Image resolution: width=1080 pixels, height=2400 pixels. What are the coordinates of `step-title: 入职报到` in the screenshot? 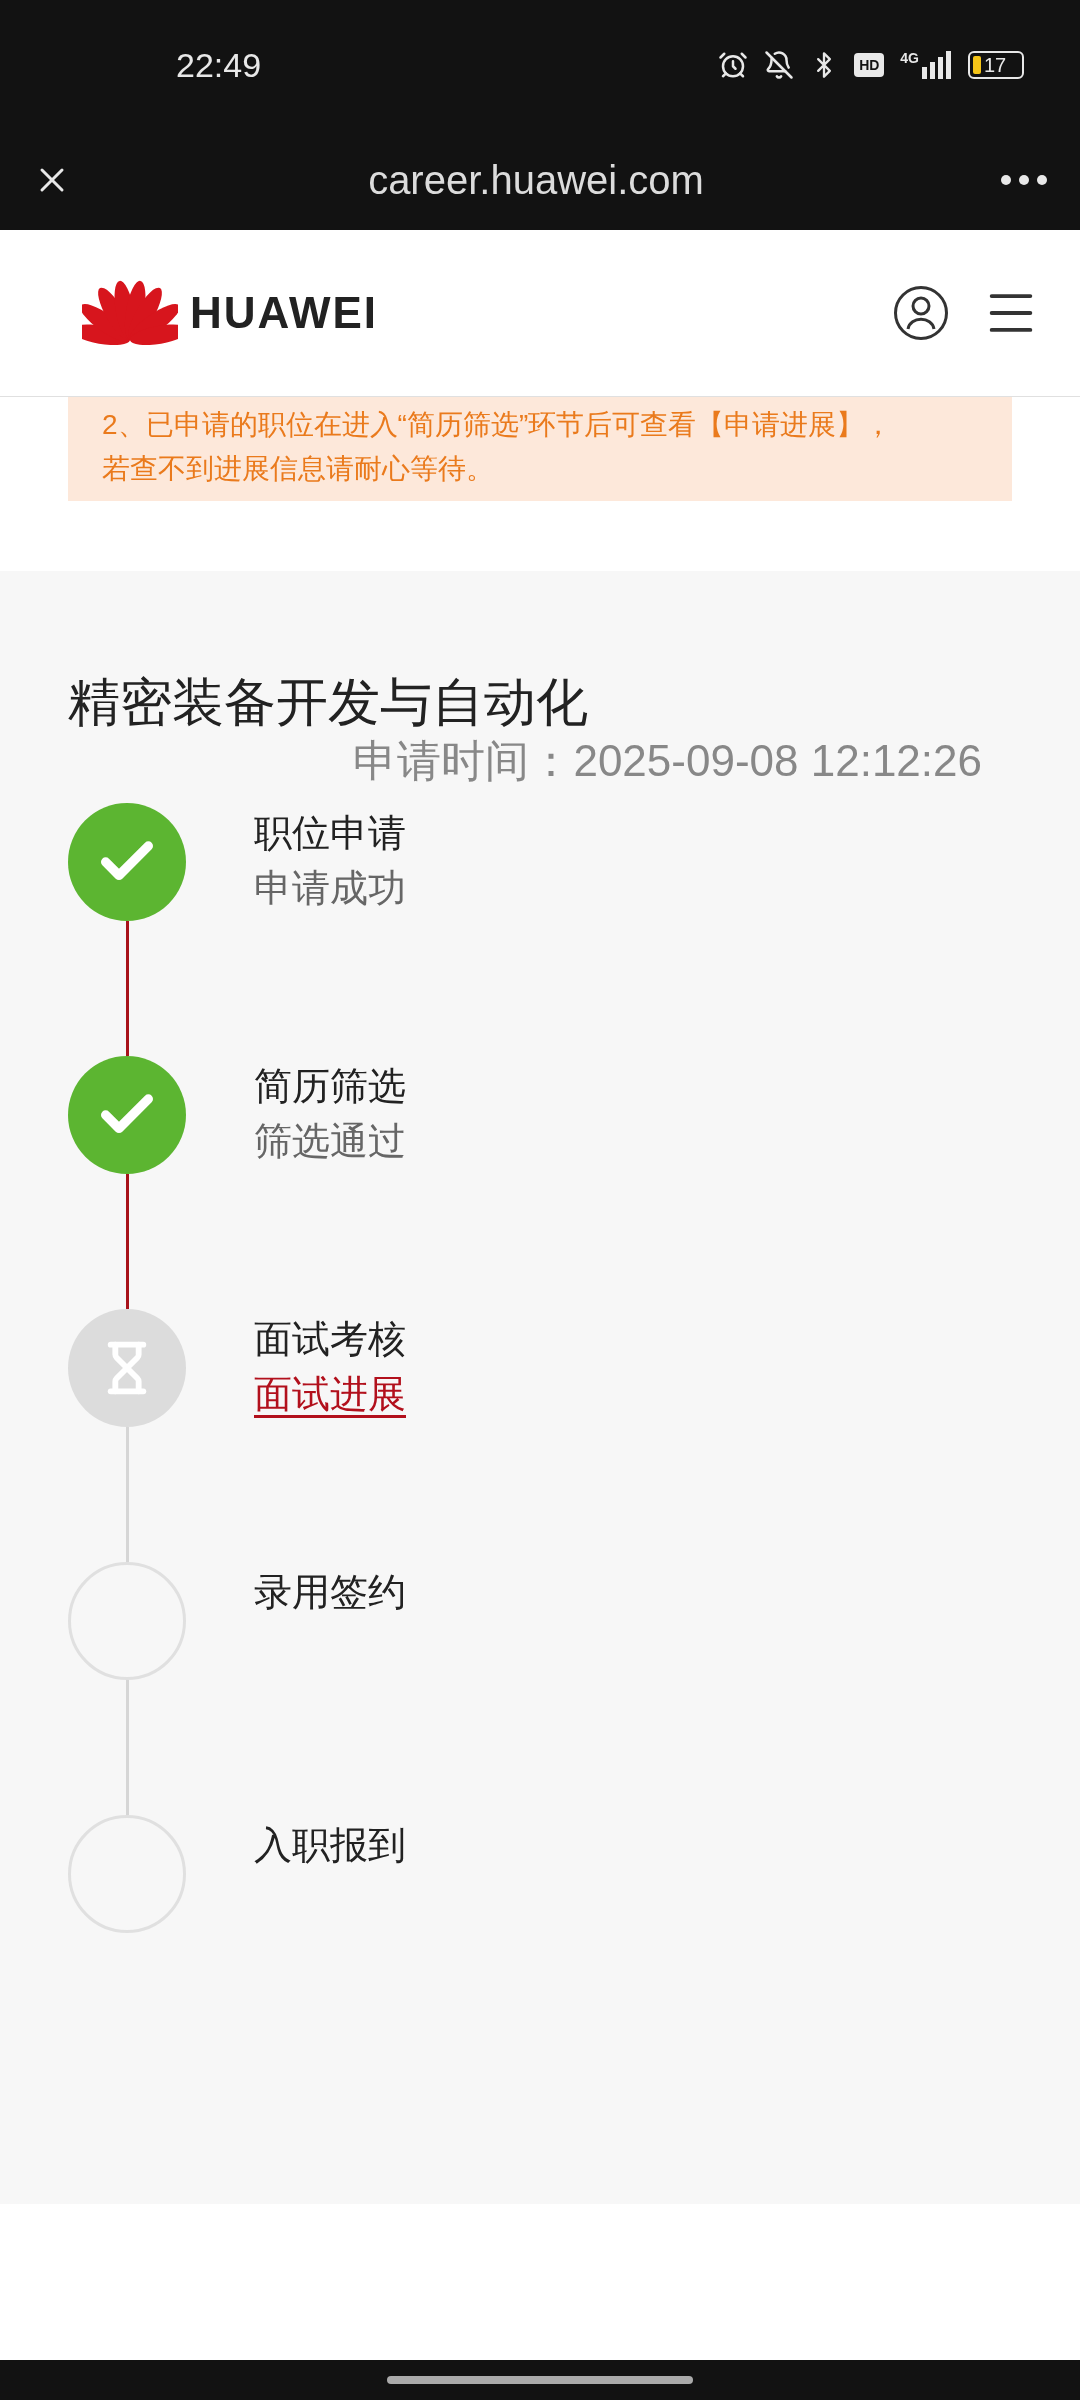 It's located at (330, 1845).